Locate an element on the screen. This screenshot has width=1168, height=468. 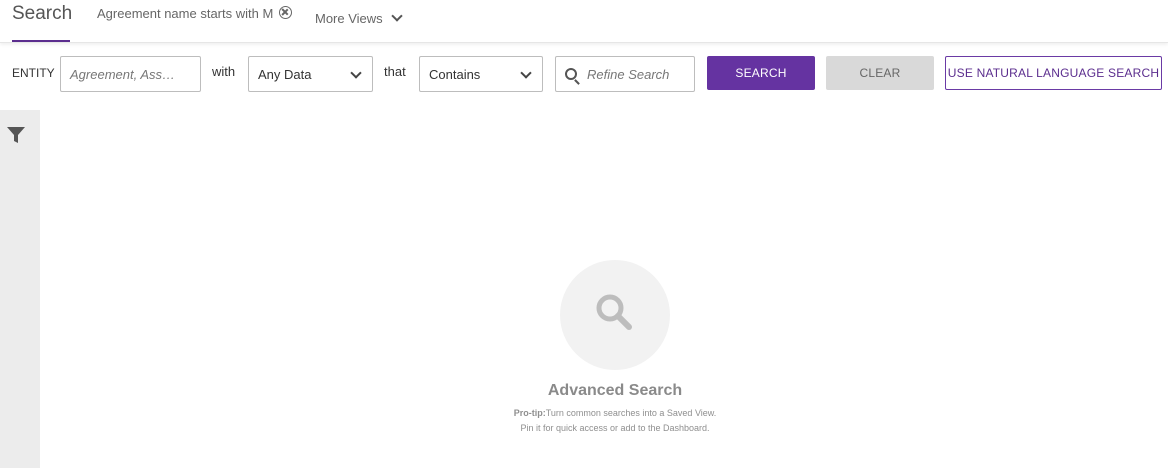
clear-button-label: CLEAR is located at coordinates (880, 73).